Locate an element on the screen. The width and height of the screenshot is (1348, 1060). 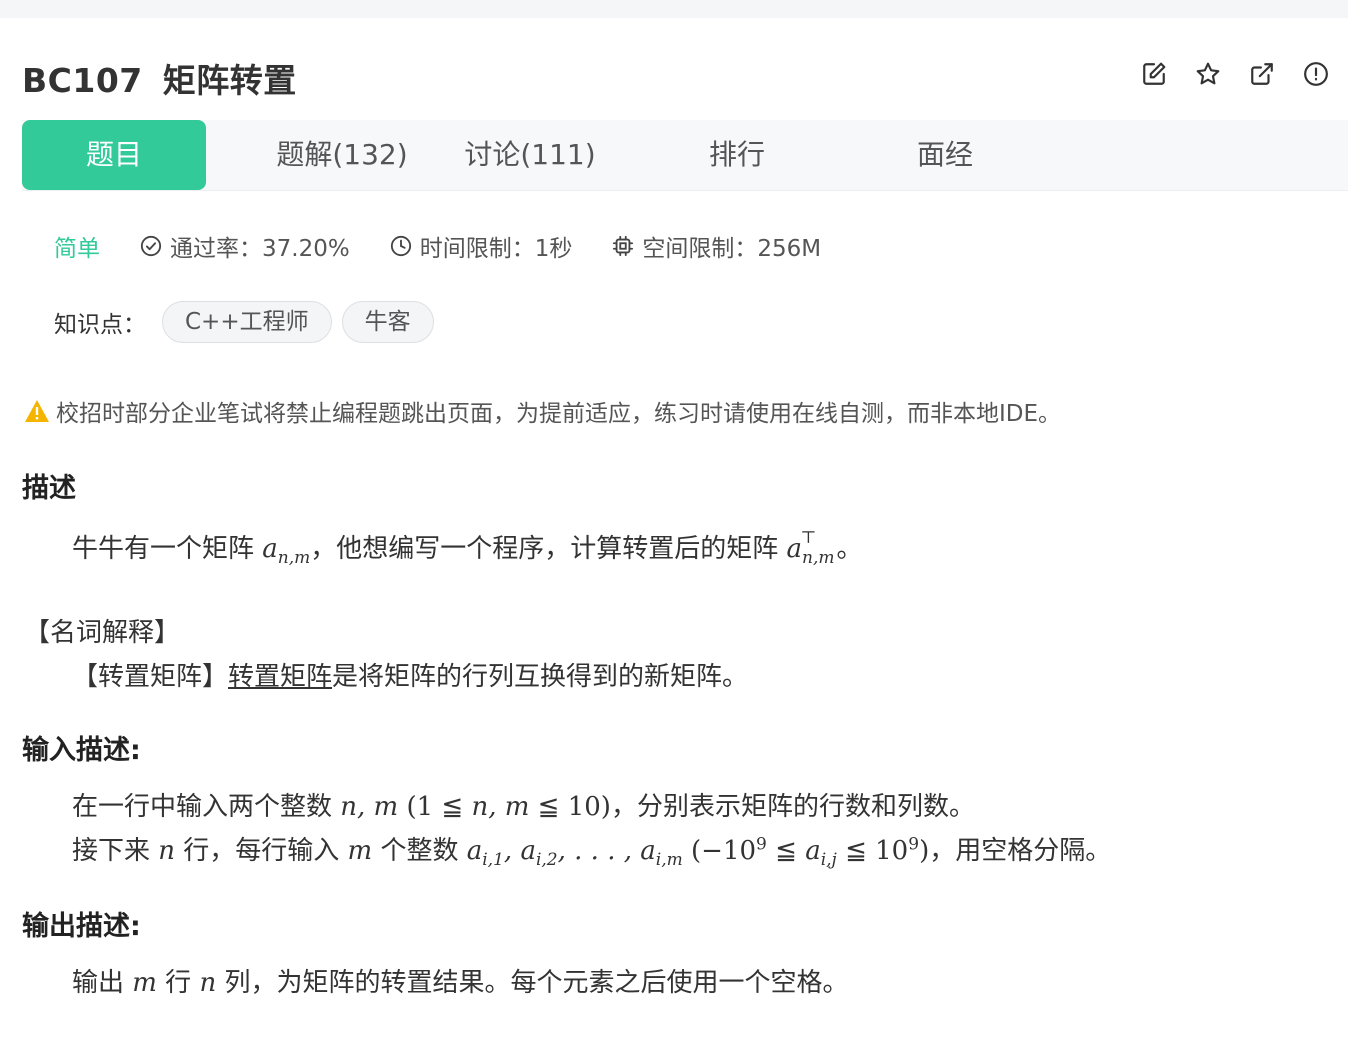
tag-nowcoder: 牛客 is located at coordinates (387, 322).